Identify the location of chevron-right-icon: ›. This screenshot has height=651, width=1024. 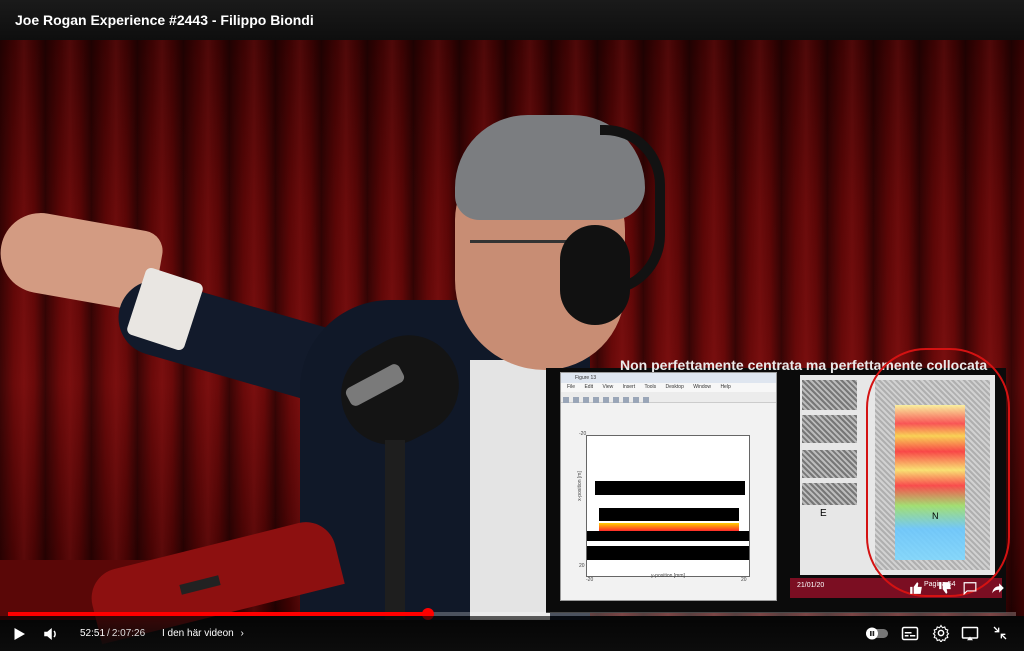
(242, 633).